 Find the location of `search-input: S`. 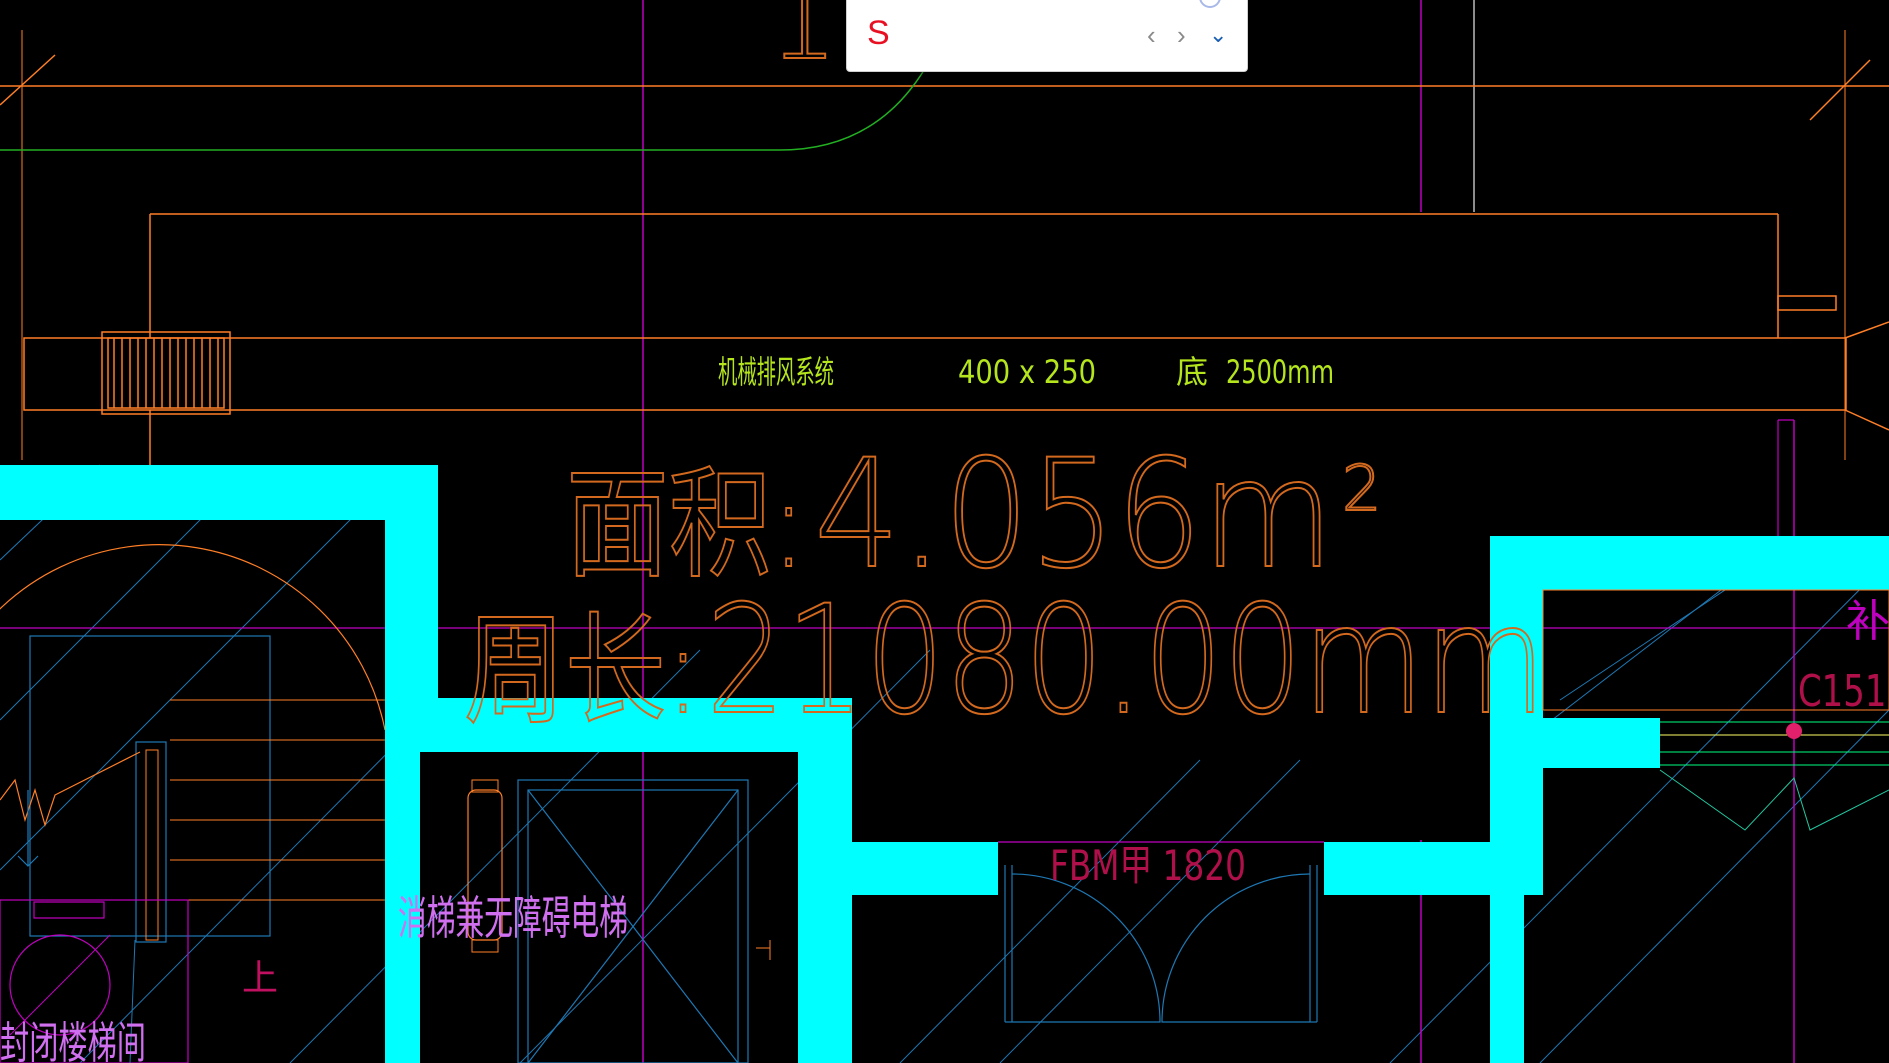

search-input: S is located at coordinates (878, 33).